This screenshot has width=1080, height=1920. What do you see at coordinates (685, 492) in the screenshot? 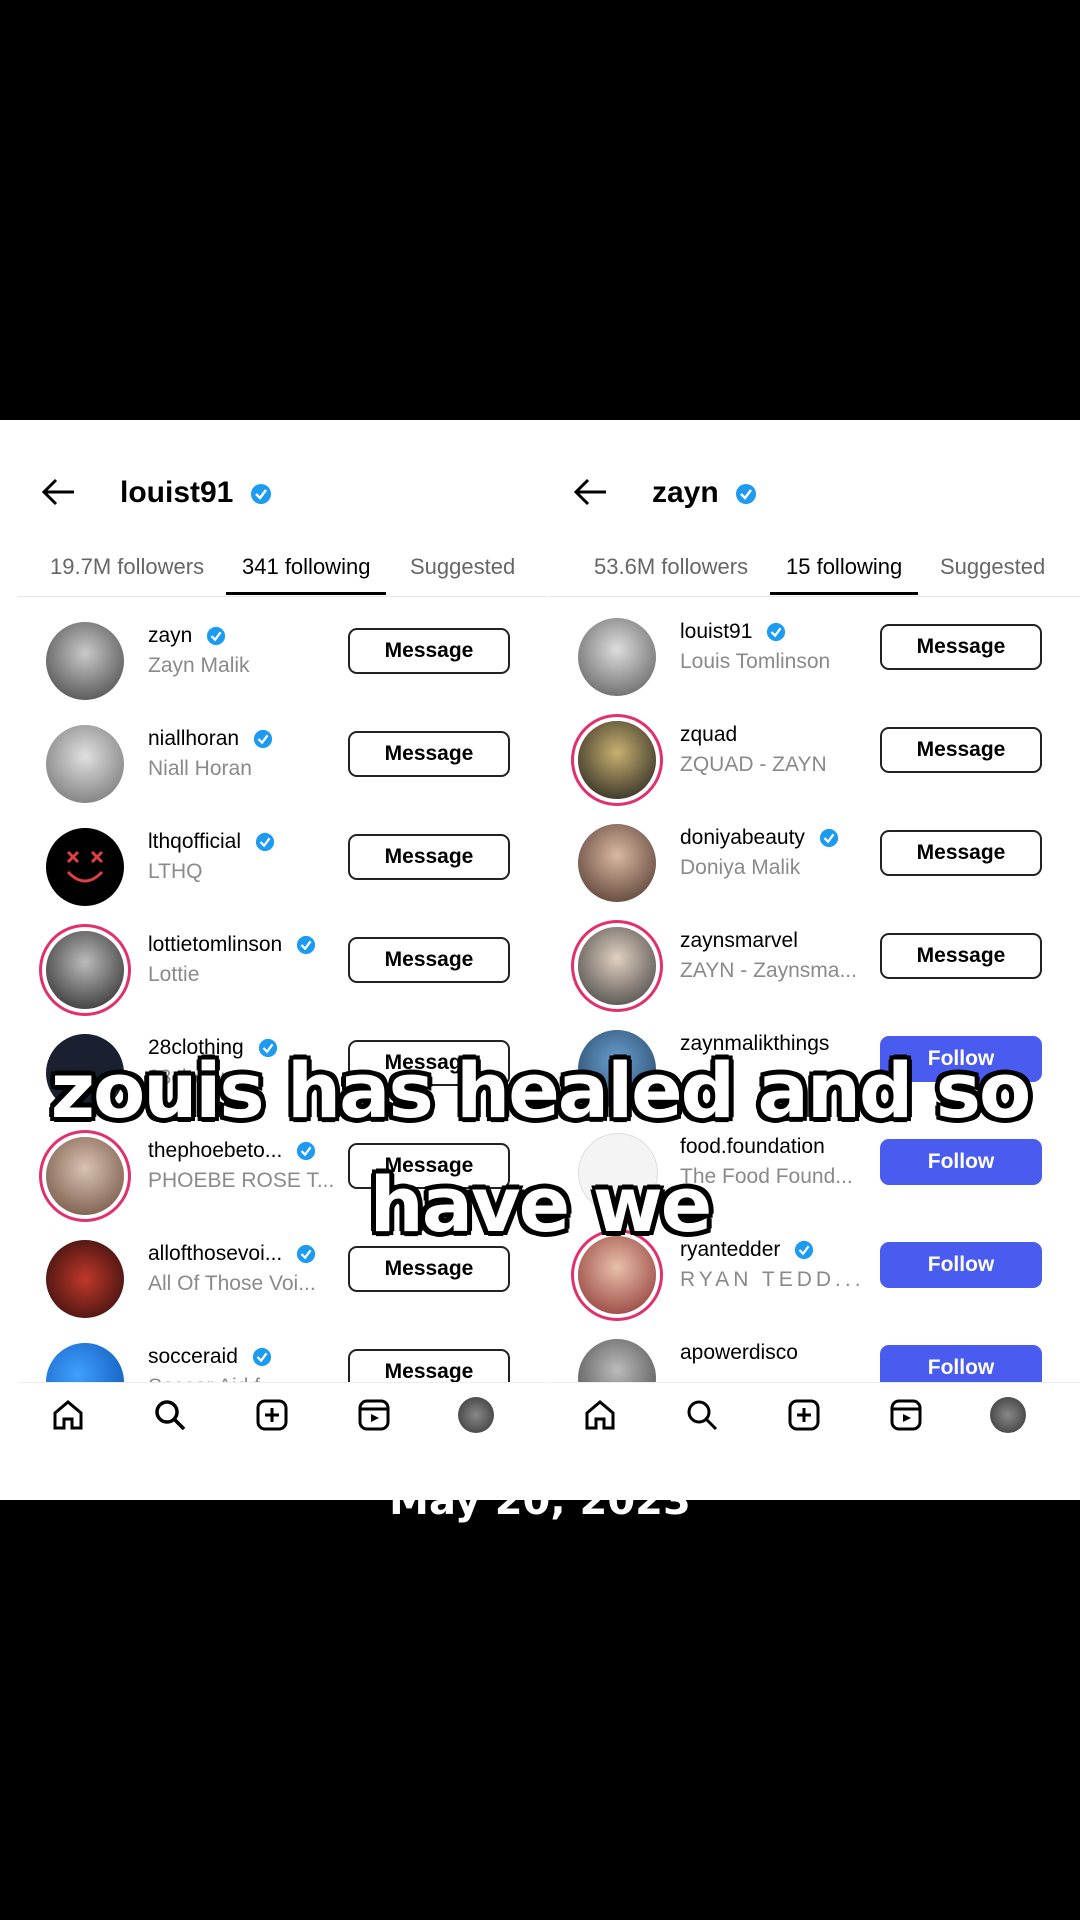
I see `profile-username: zayn` at bounding box center [685, 492].